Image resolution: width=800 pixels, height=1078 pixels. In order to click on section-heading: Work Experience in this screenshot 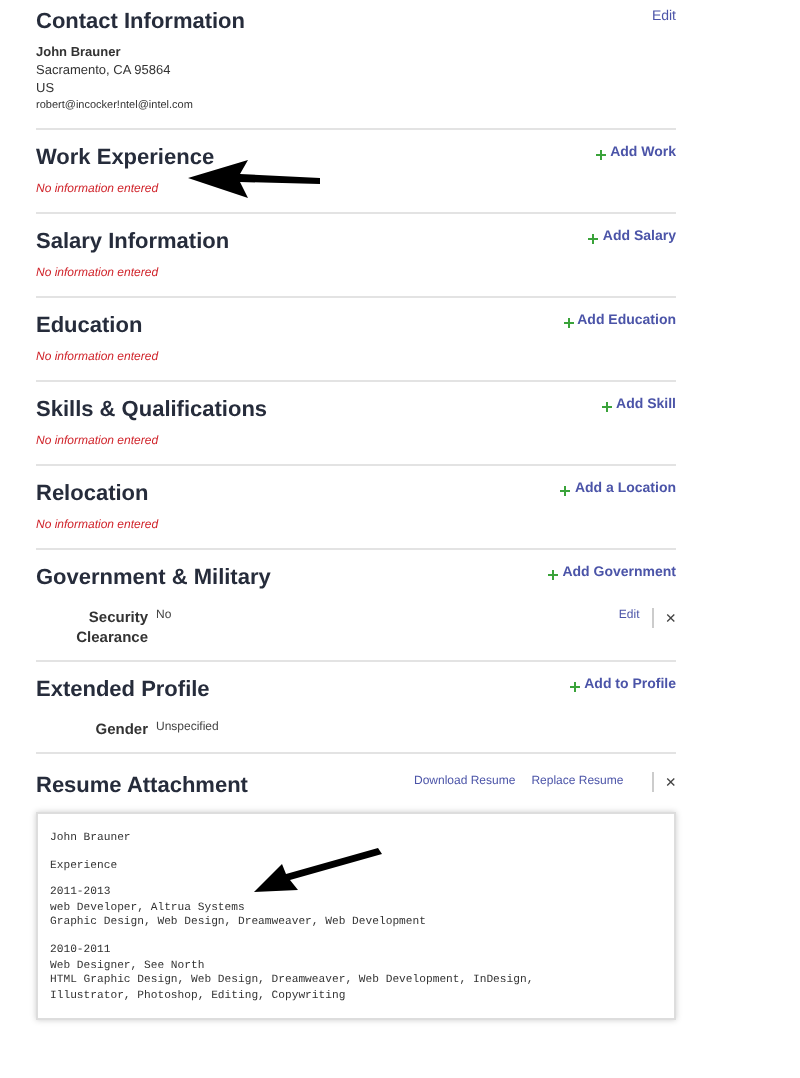, I will do `click(125, 158)`.